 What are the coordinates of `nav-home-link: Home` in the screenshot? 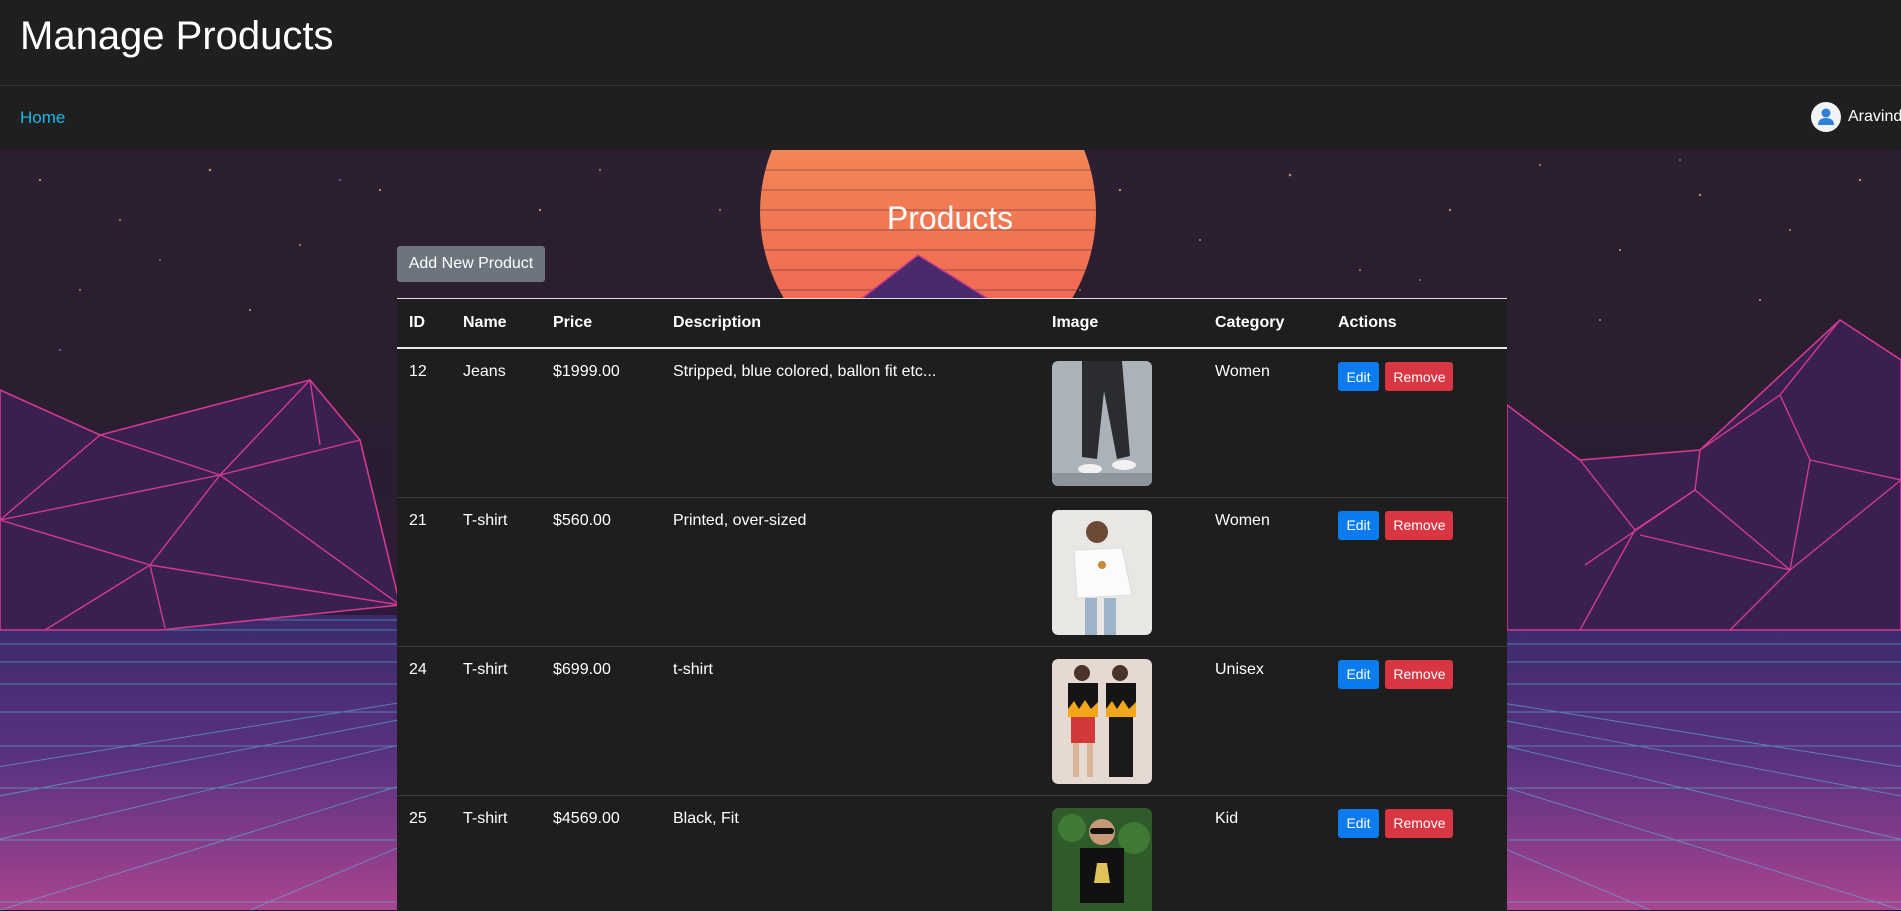 It's located at (42, 118).